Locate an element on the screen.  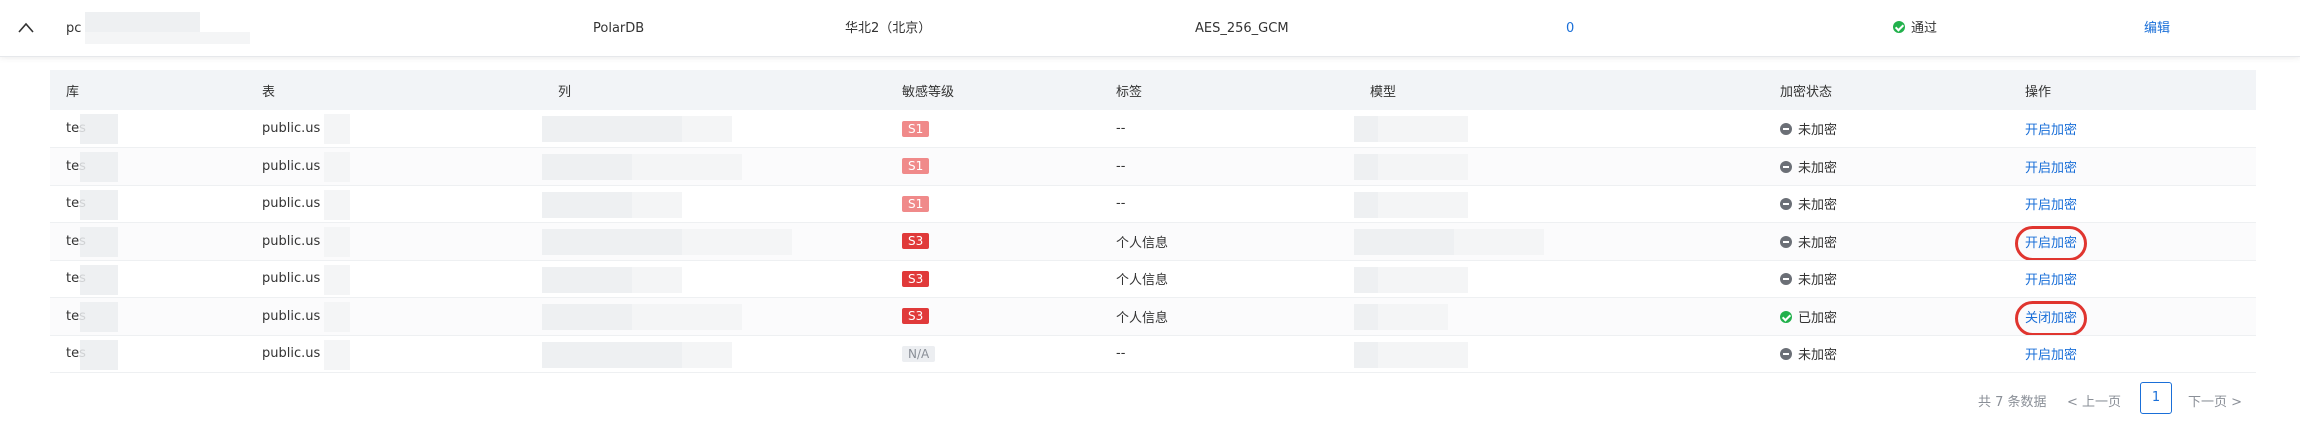
prev-page-button: < 上一页 is located at coordinates (2094, 400).